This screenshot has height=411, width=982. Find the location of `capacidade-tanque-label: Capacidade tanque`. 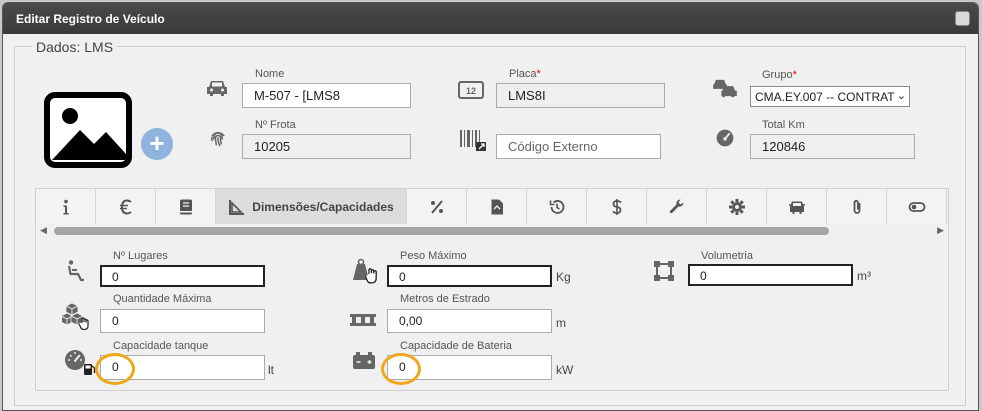

capacidade-tanque-label: Capacidade tanque is located at coordinates (161, 346).